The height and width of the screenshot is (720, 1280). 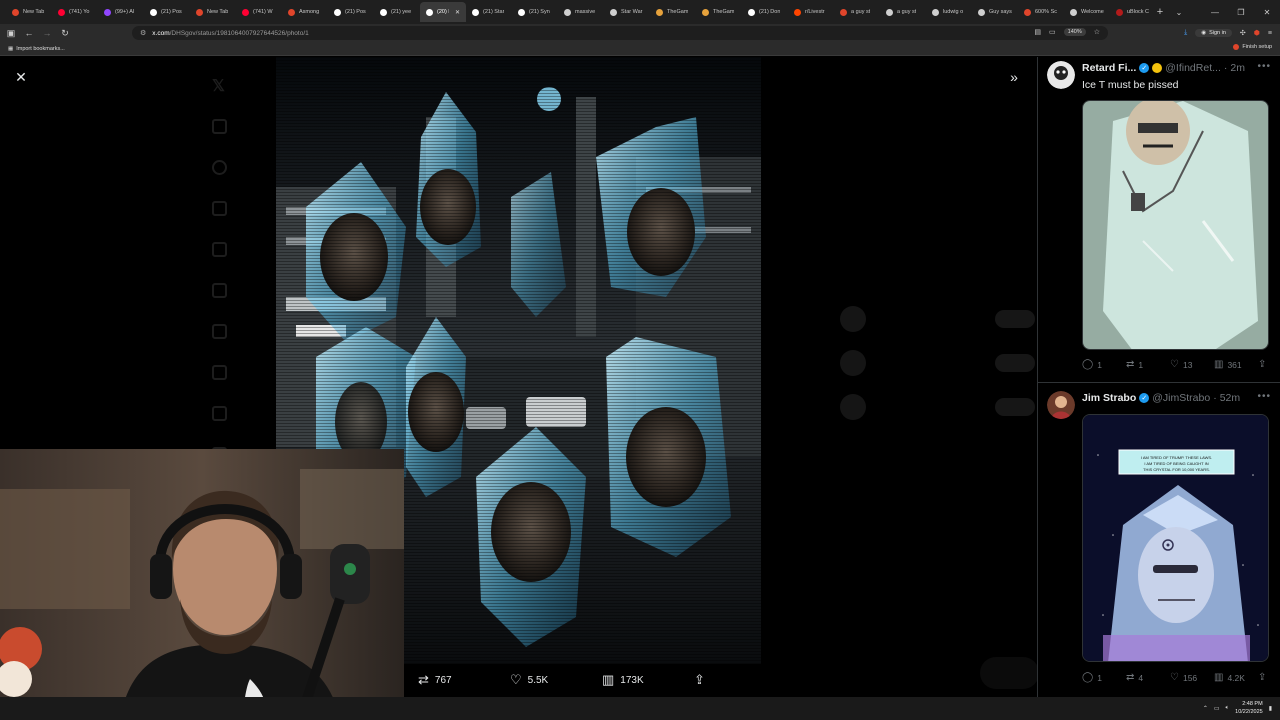 I want to click on expand-panel-button: », so click(x=1014, y=77).